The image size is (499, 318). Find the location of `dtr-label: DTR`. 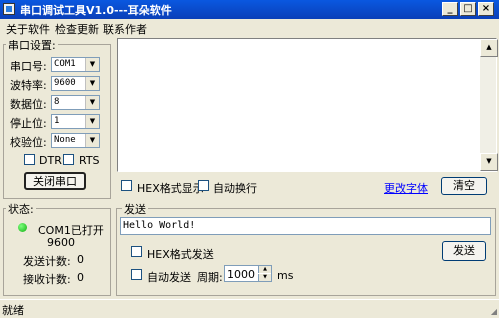

dtr-label: DTR is located at coordinates (50, 160).